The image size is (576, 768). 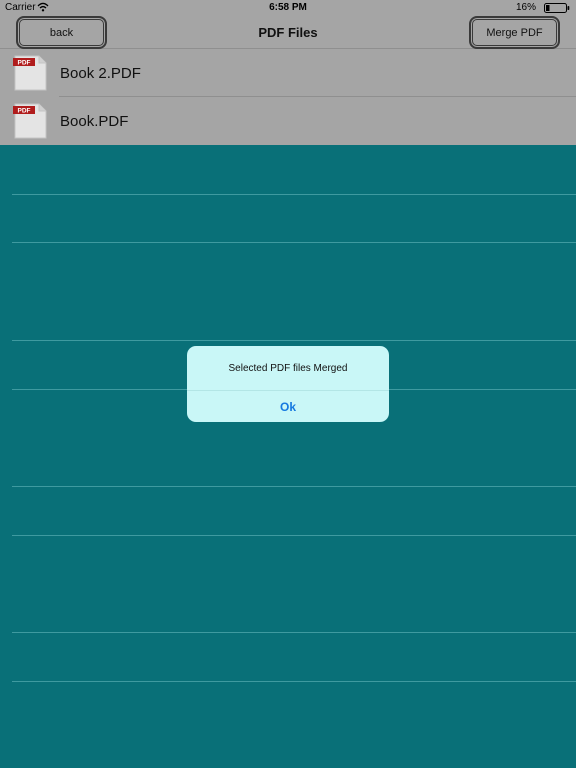 I want to click on merge-pdf-button: Merge PDF, so click(x=514, y=32).